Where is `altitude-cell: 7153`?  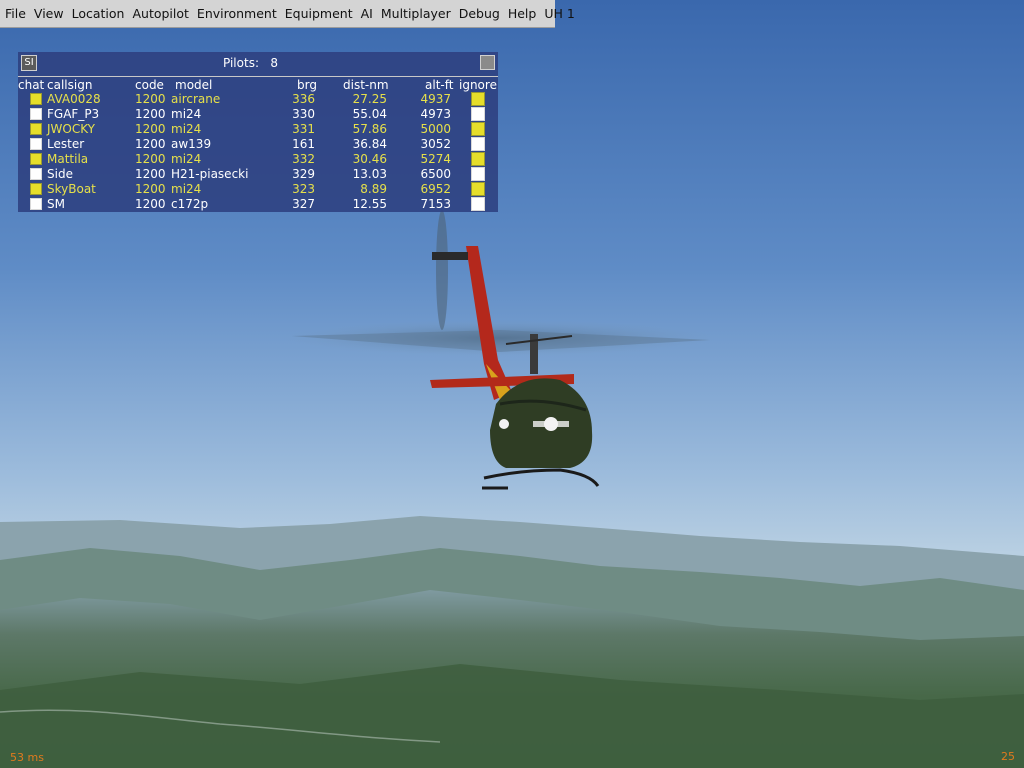
altitude-cell: 7153 is located at coordinates (435, 204).